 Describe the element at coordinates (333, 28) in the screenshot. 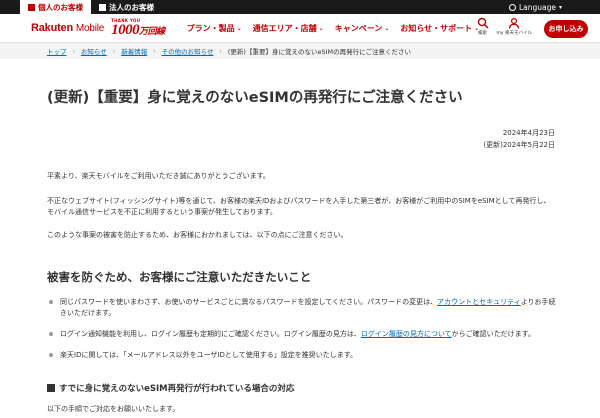

I see `main-nav: プラン・製品 ⌄ 通信エリア・店舗 ⌄ キャンペーン ⌄ お知らせ・サポート ⌄` at that location.